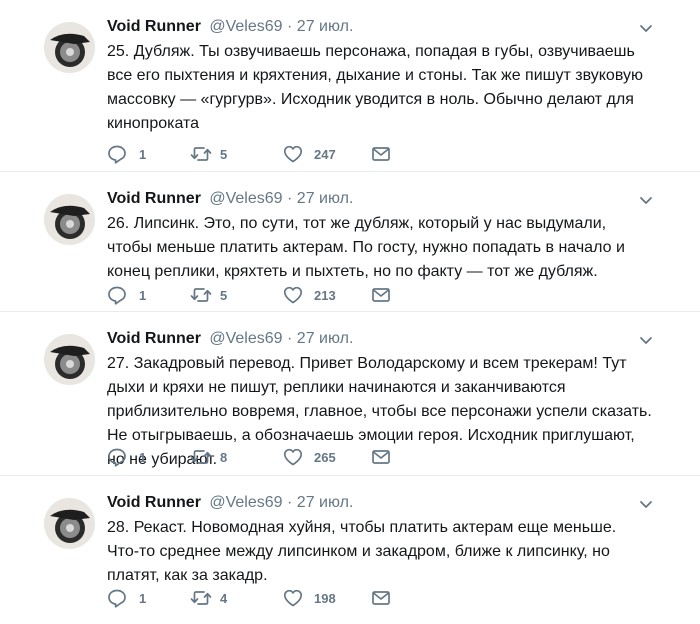 This screenshot has width=700, height=624. What do you see at coordinates (325, 295) in the screenshot?
I see `like-count: 213` at bounding box center [325, 295].